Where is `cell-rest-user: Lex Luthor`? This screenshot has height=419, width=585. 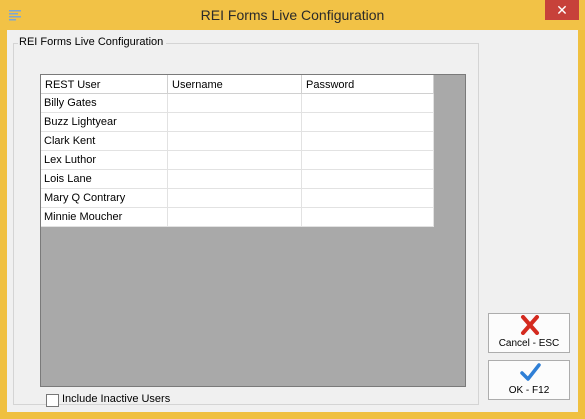
cell-rest-user: Lex Luthor is located at coordinates (104, 160).